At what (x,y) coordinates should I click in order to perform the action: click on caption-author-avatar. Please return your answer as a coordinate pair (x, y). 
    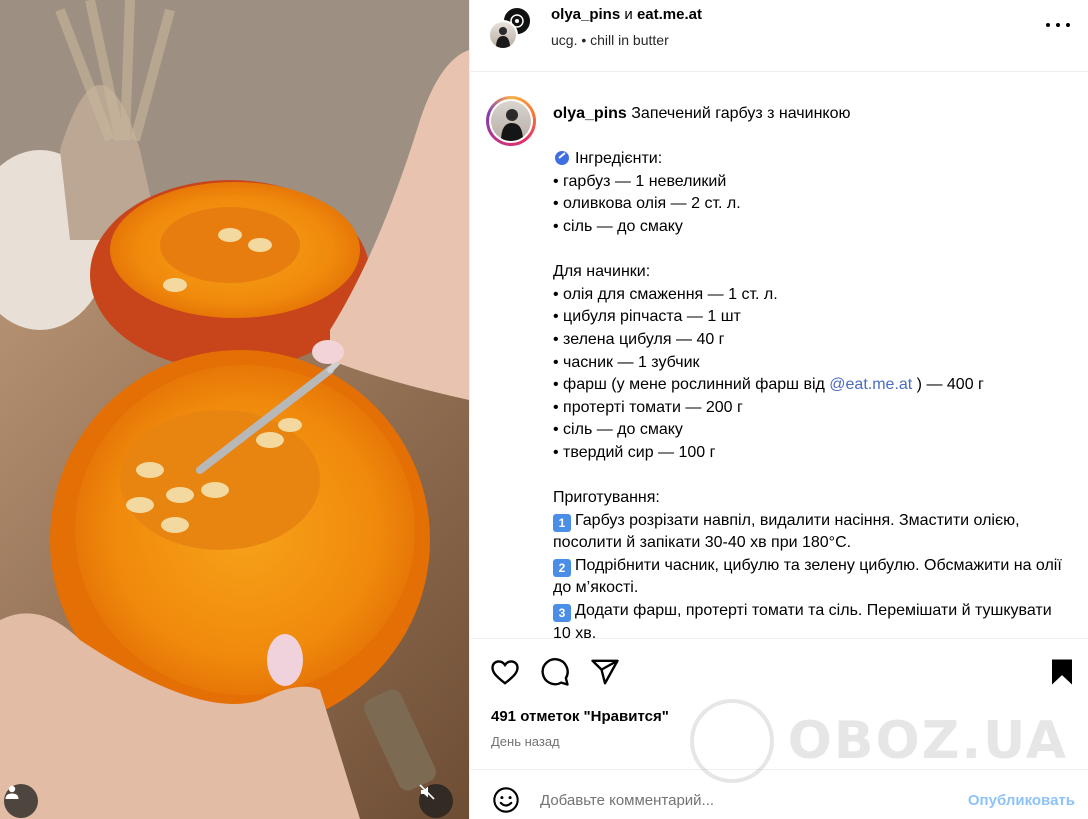
    Looking at the image, I should click on (511, 121).